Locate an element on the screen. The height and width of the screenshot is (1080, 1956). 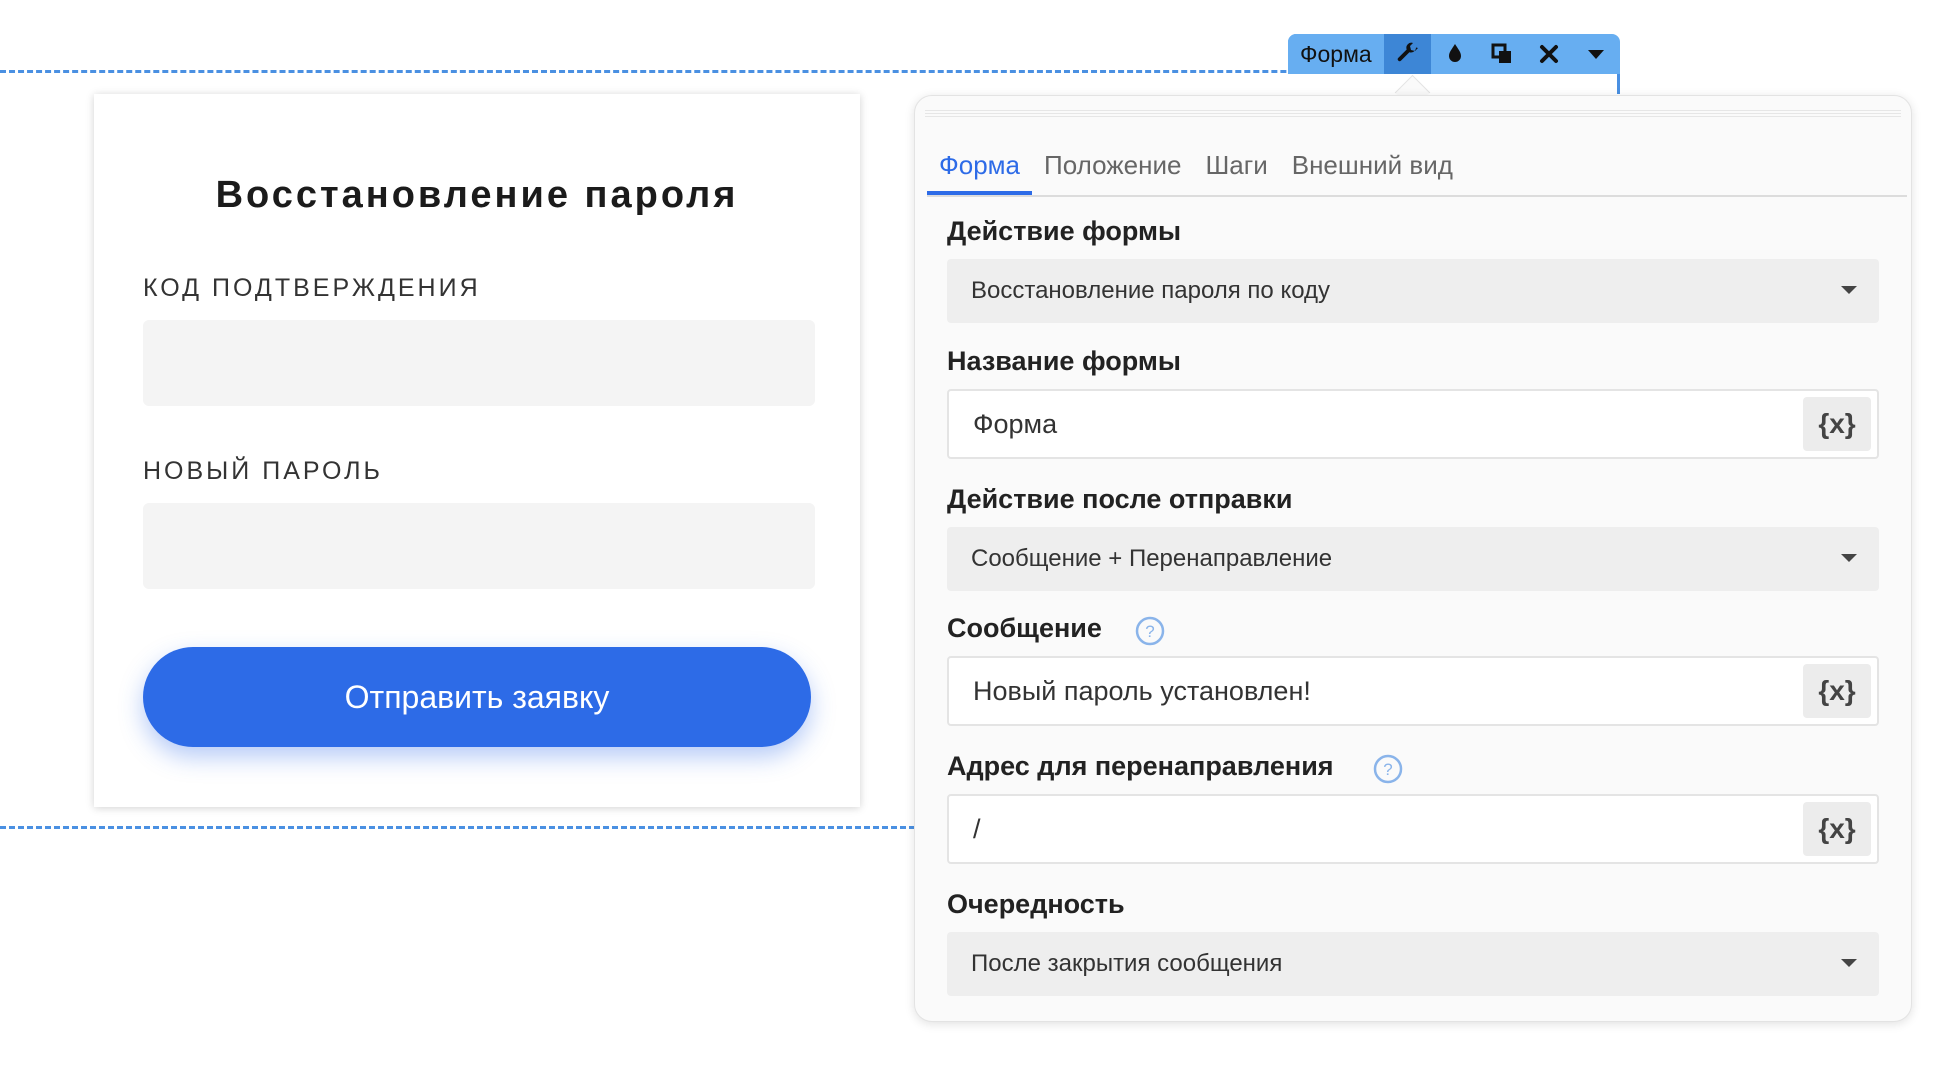
order-value: После закрытия сообщения is located at coordinates (1127, 963).